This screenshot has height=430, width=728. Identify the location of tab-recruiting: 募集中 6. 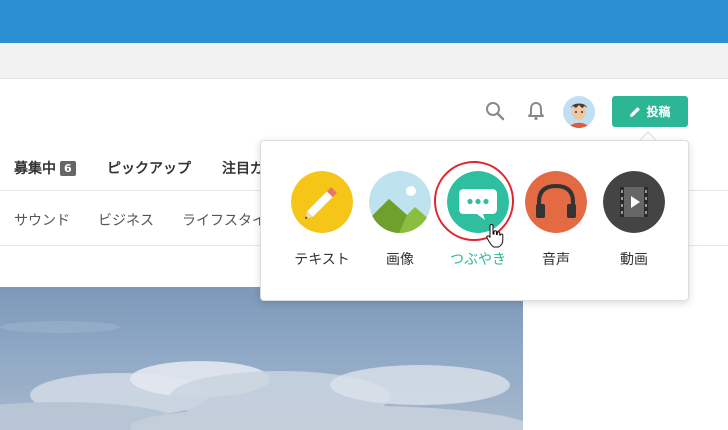
(45, 168).